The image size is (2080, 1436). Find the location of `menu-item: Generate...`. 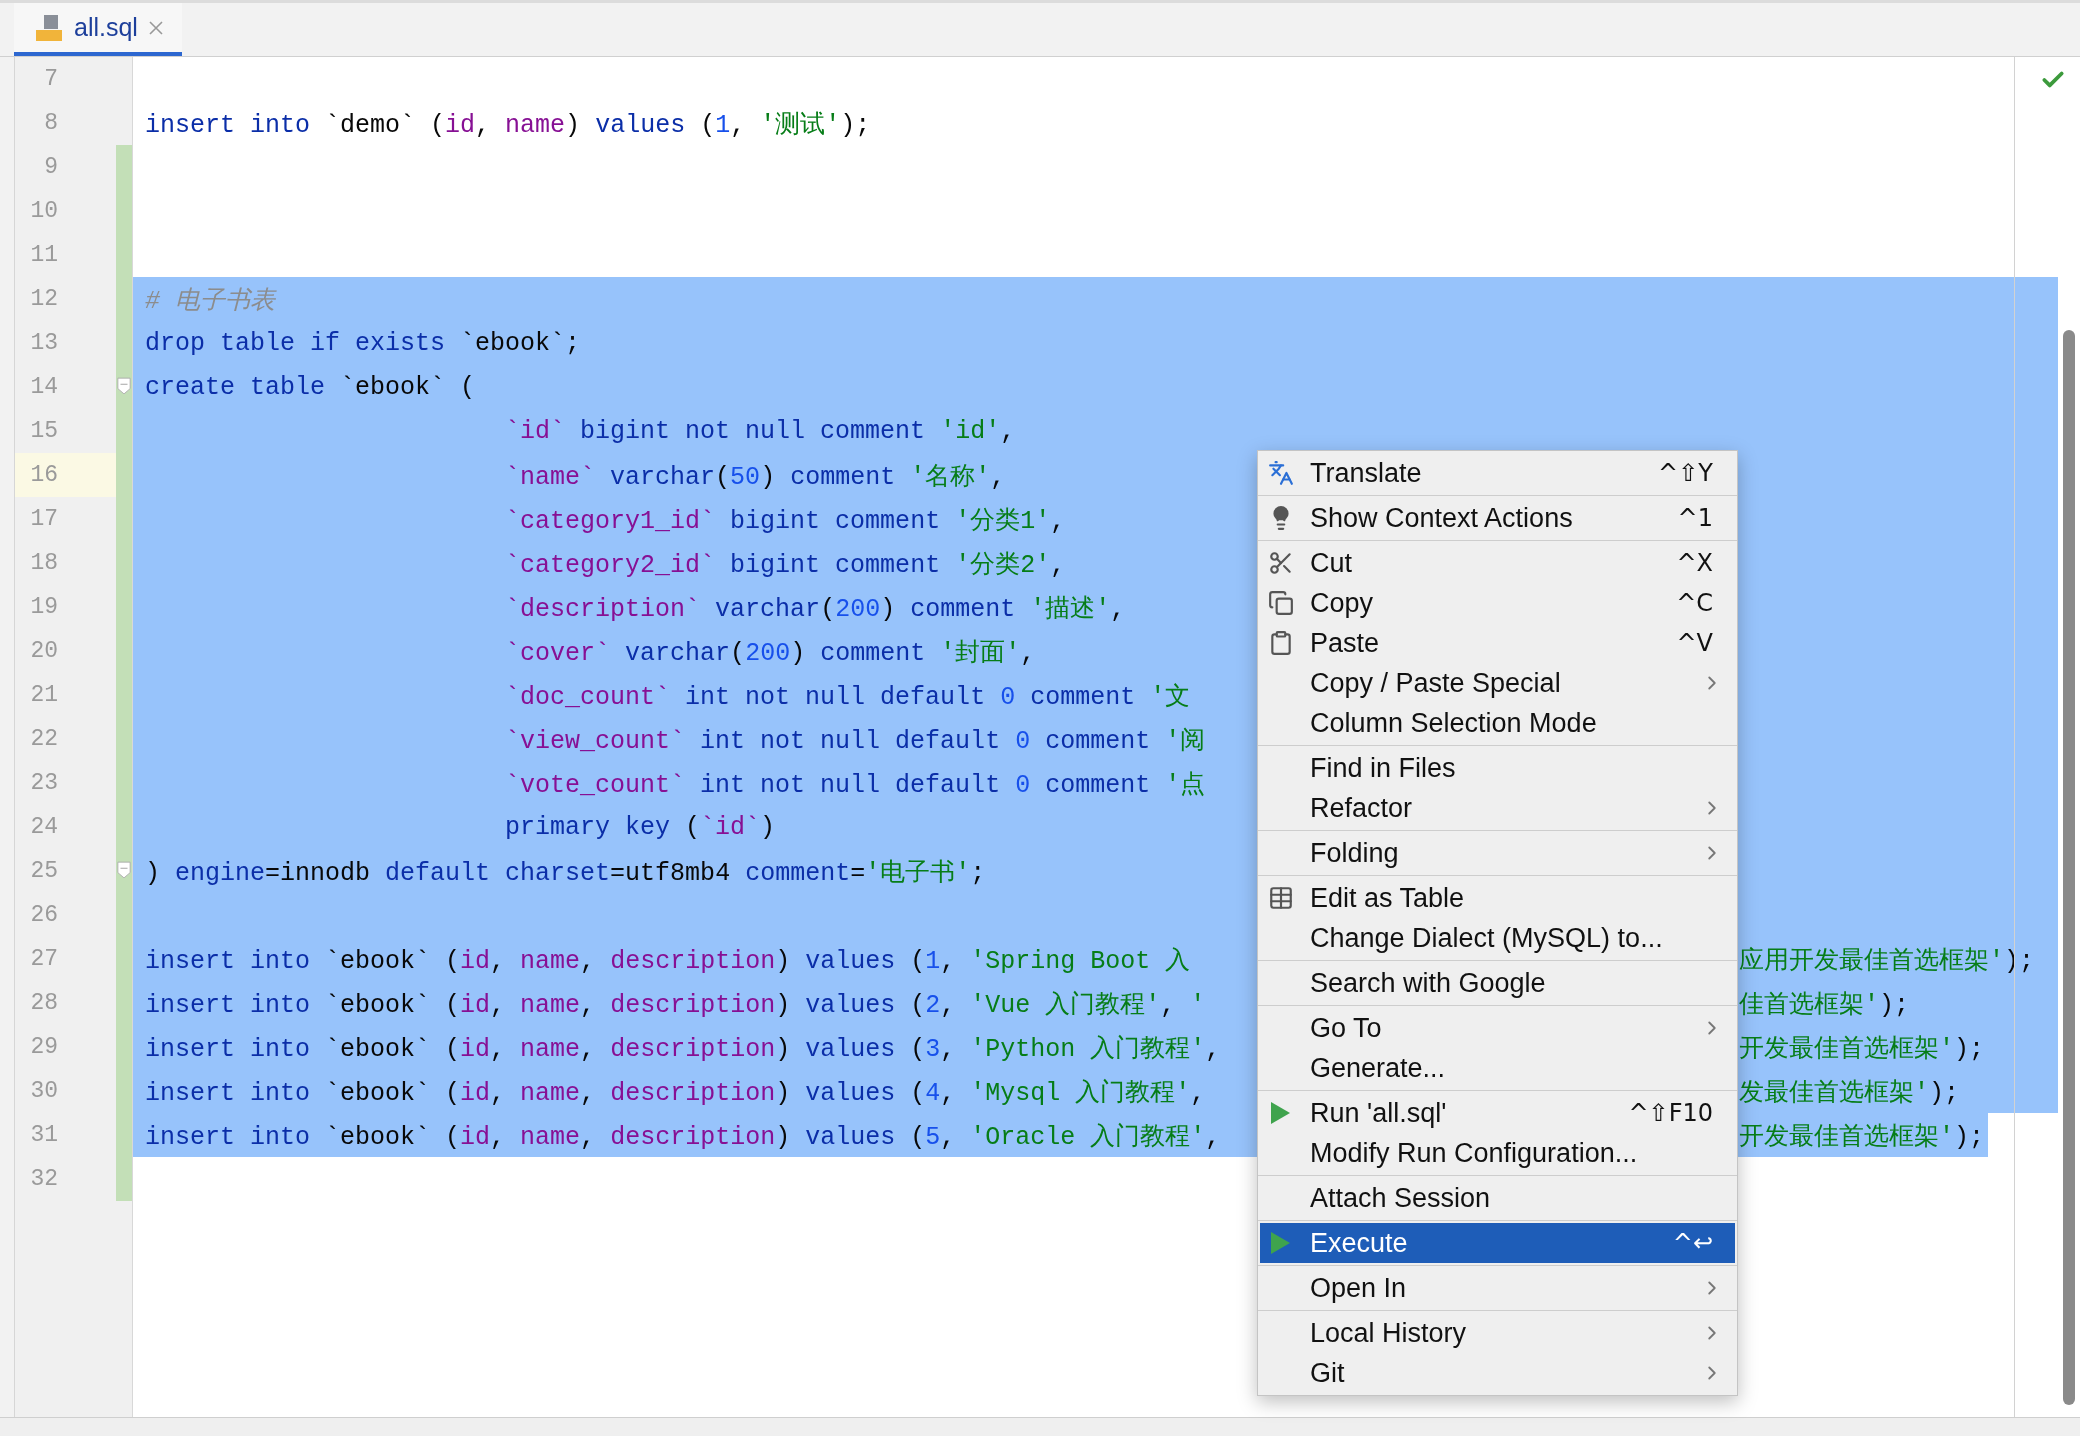

menu-item: Generate... is located at coordinates (1497, 1068).